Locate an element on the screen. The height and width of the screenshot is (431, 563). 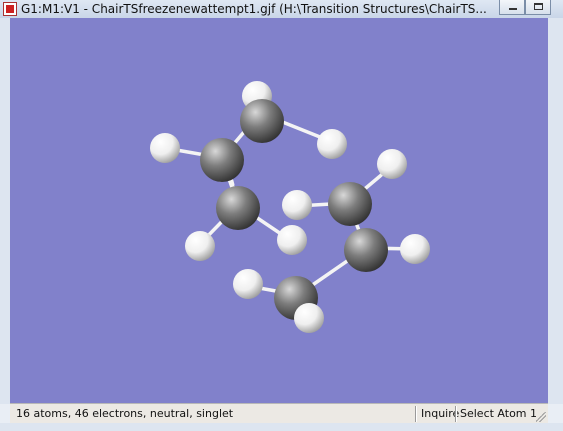
molecule-summary-status: 16 atoms, 46 electrons, neutral, singlet is located at coordinates (125, 413).